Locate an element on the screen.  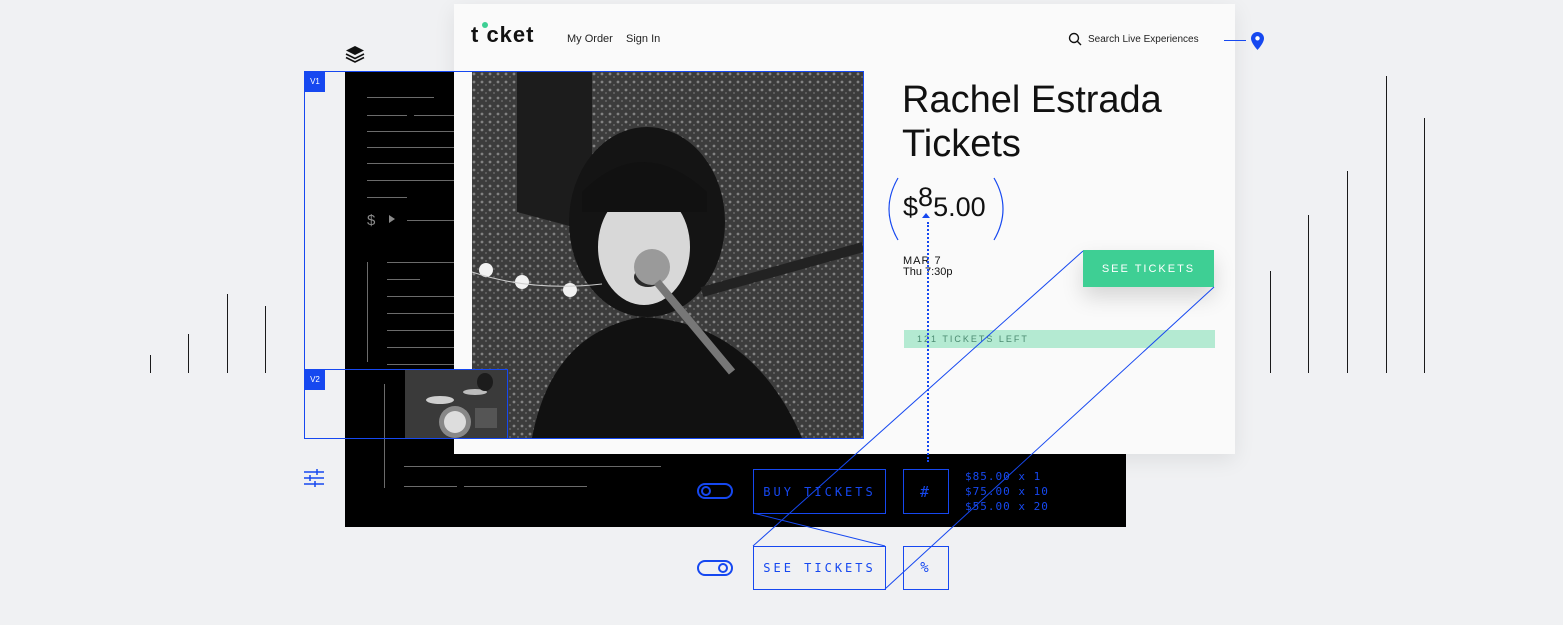
toggle-icon-buy is located at coordinates (715, 491).